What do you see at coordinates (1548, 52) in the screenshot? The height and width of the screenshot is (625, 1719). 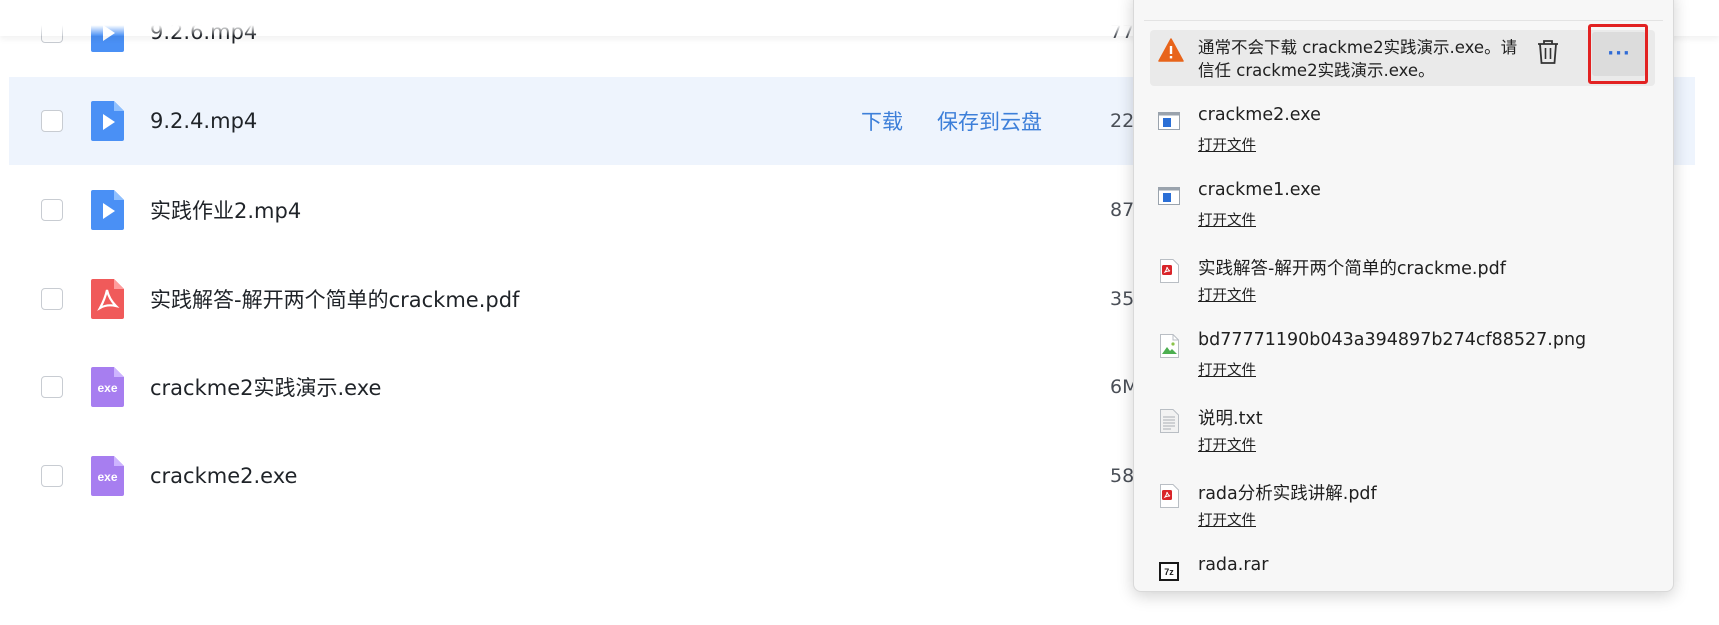 I see `delete-icon` at bounding box center [1548, 52].